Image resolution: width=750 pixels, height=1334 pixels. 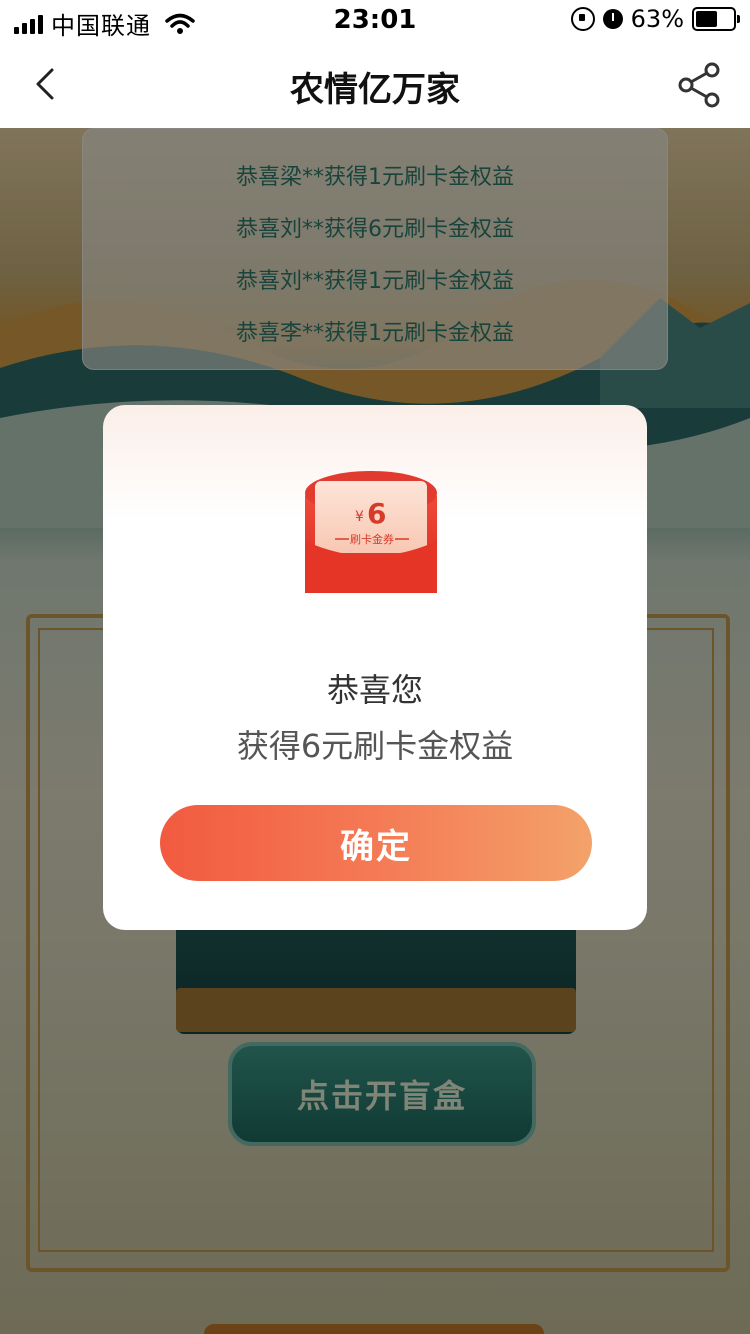 I want to click on battery-icon, so click(x=716, y=19).